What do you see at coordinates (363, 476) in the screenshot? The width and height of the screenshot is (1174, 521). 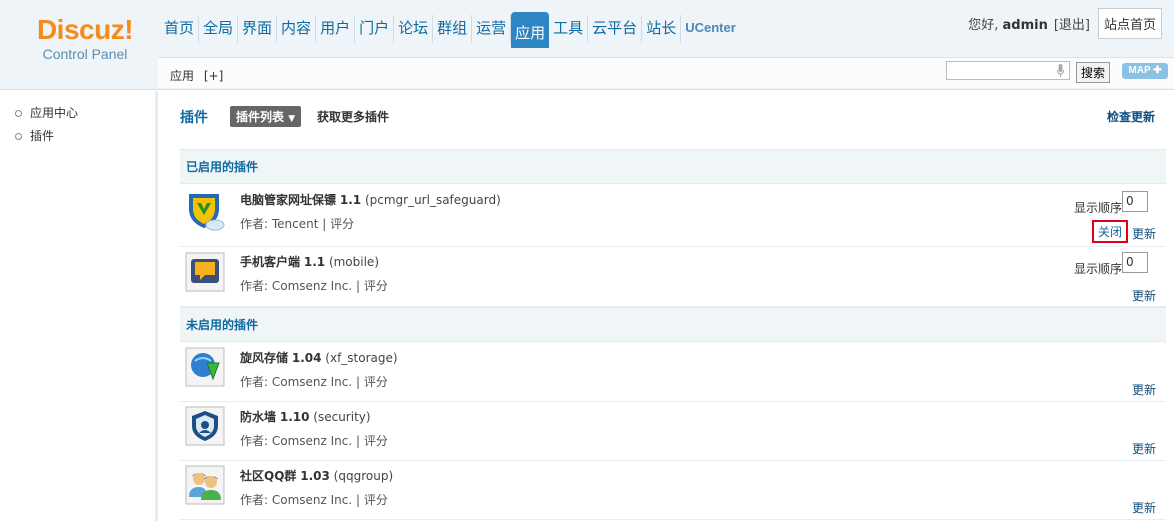 I see `plugin-identifier: (qqgroup)` at bounding box center [363, 476].